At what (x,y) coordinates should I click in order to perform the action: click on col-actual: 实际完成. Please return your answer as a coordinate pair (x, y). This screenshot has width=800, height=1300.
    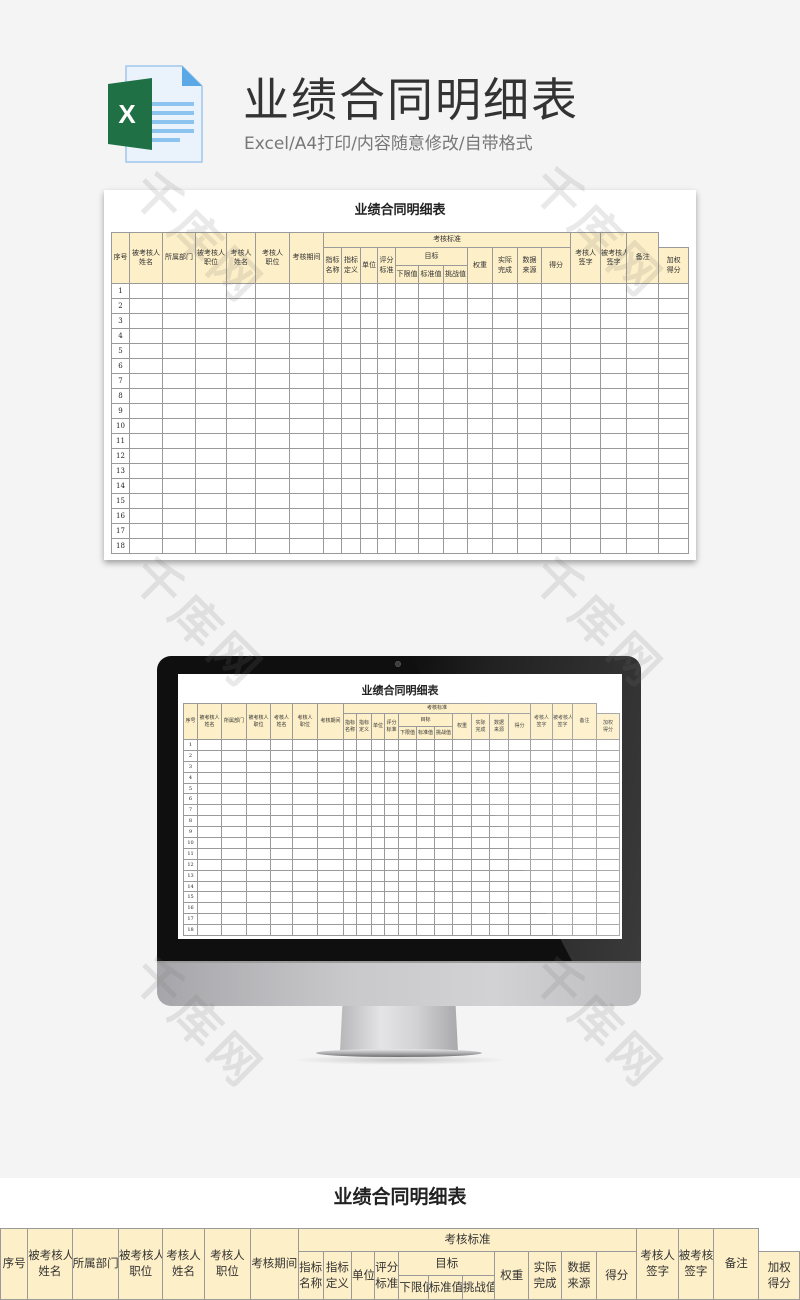
    Looking at the image, I should click on (505, 265).